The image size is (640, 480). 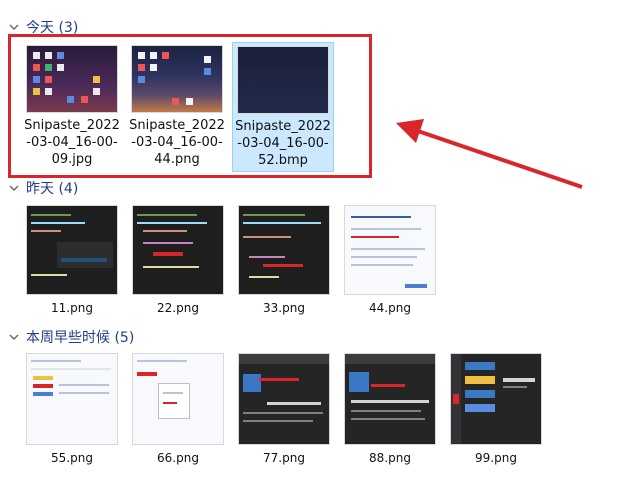 I want to click on file-item: Snipaste_2022-03-04_16-00-44.png, so click(x=177, y=105).